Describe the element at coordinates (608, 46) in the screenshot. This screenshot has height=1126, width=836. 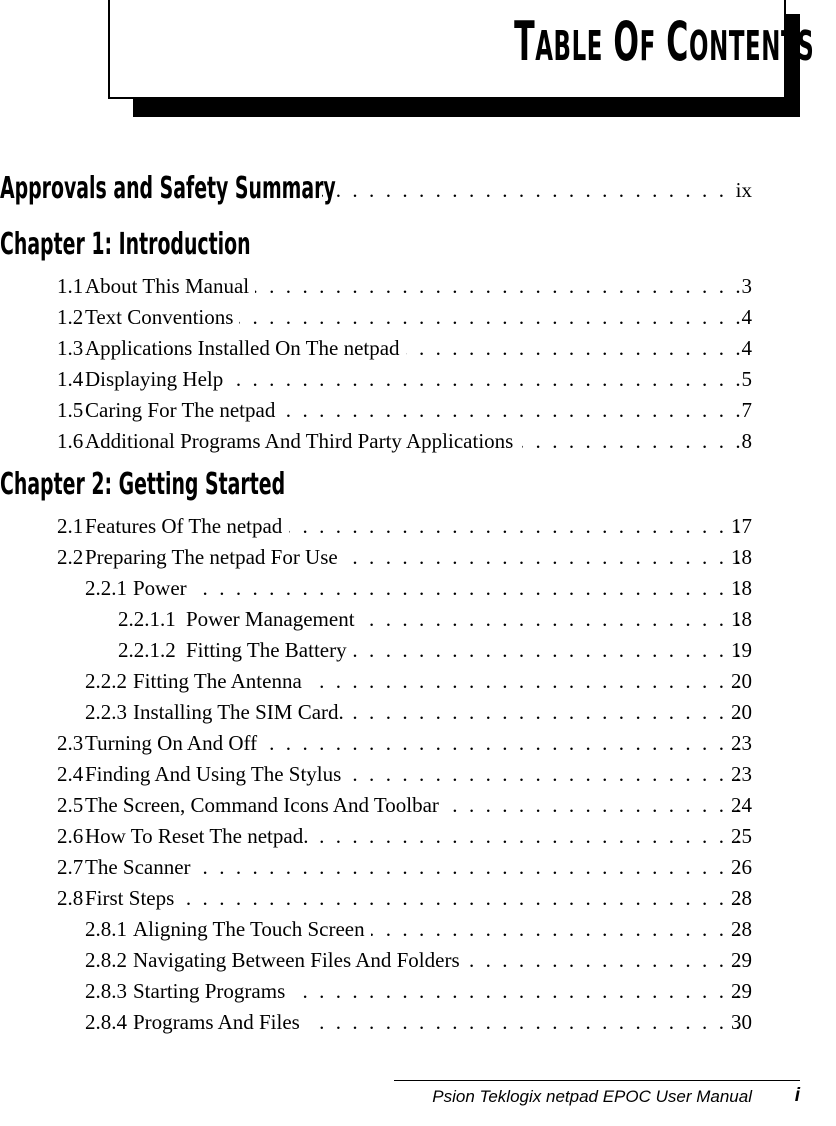
I see `title-space` at that location.